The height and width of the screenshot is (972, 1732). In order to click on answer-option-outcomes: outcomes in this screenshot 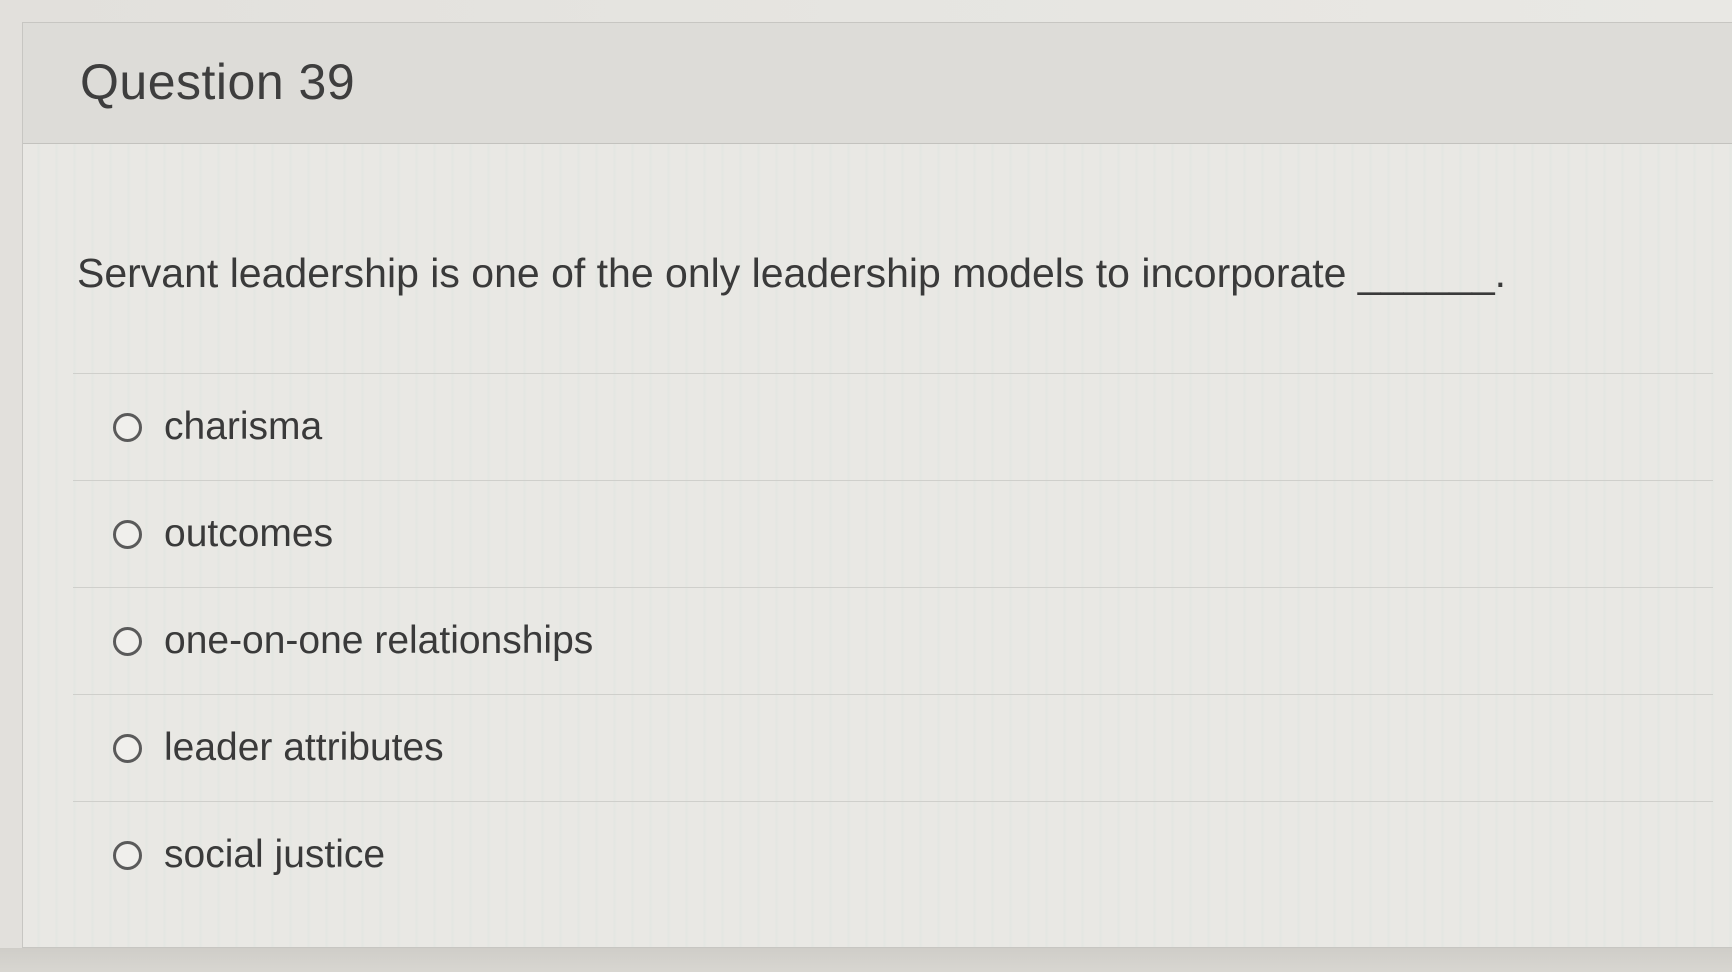, I will do `click(893, 533)`.